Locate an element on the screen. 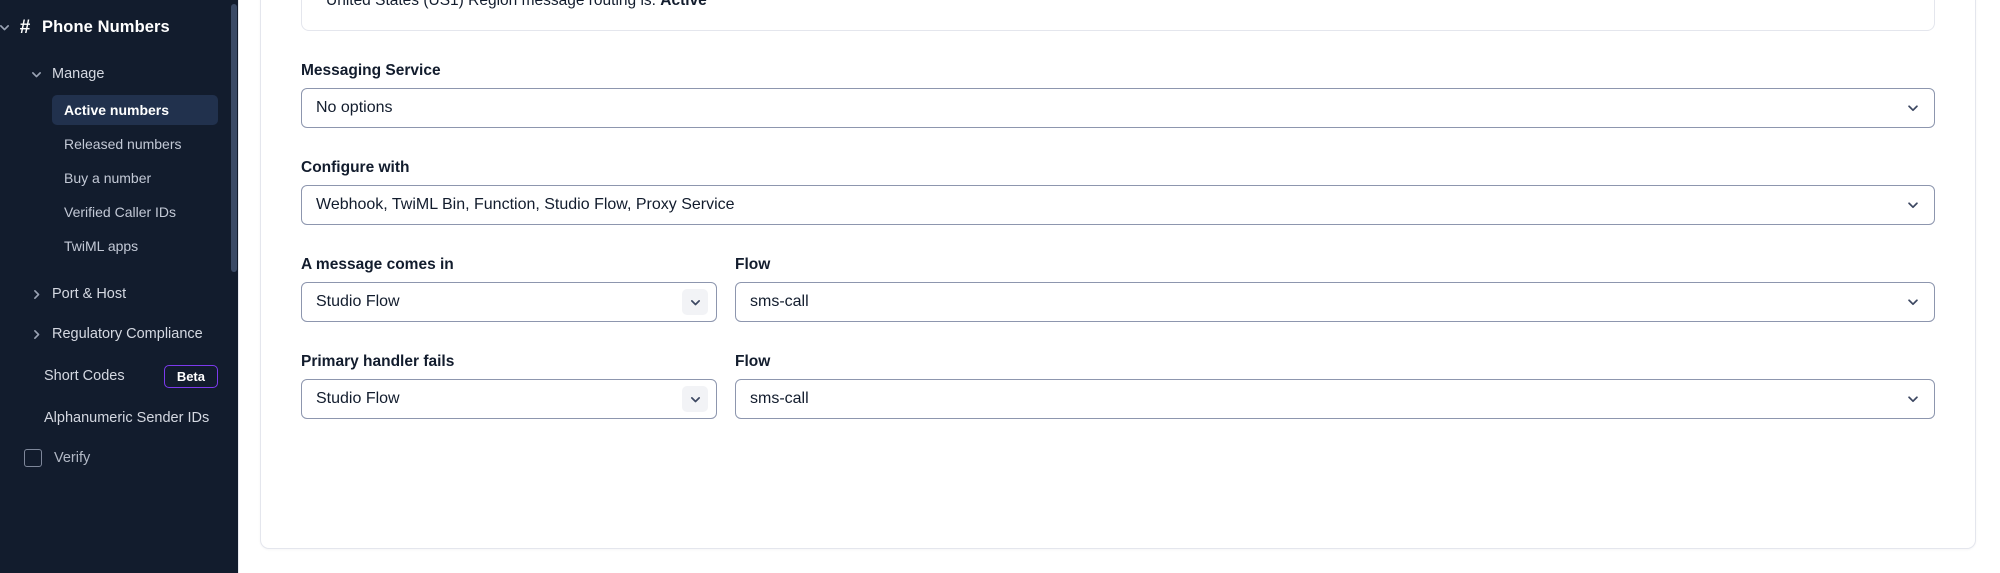 This screenshot has height=573, width=2000. checkbox-icon is located at coordinates (33, 458).